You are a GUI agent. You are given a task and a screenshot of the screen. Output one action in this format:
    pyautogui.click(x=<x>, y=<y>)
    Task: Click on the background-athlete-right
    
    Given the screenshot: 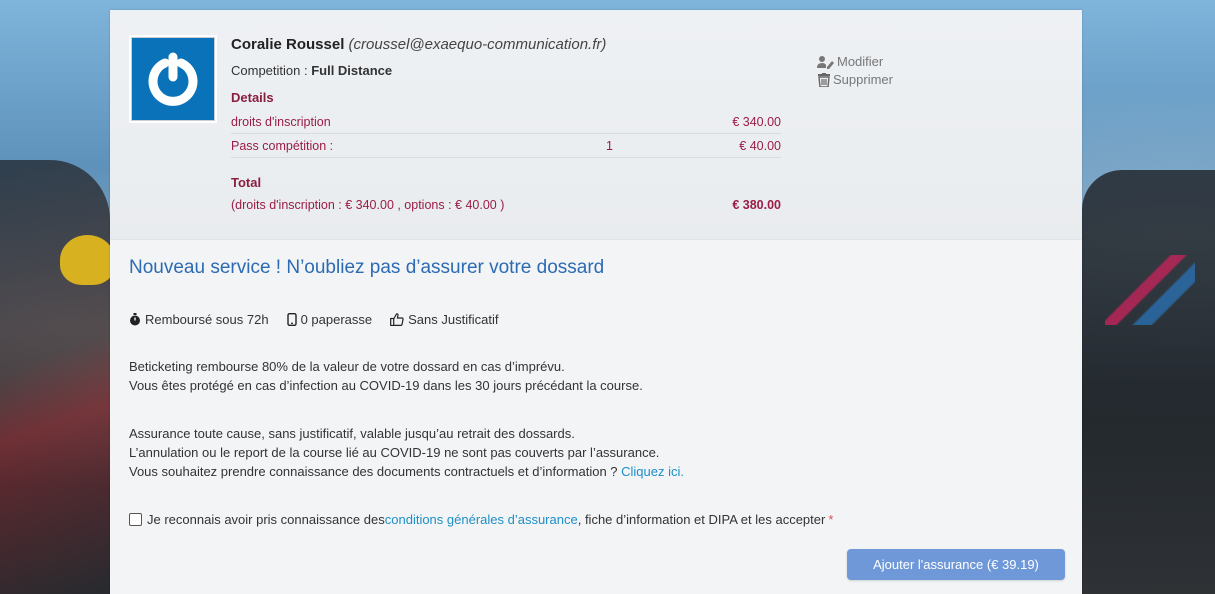 What is the action you would take?
    pyautogui.click(x=1148, y=382)
    